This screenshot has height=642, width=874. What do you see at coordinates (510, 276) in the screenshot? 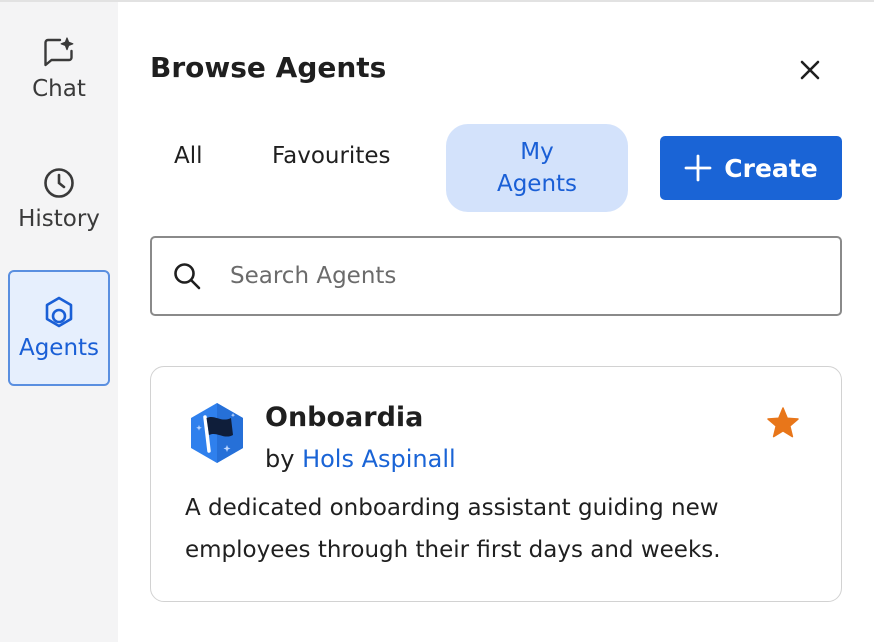
I see `search-input` at bounding box center [510, 276].